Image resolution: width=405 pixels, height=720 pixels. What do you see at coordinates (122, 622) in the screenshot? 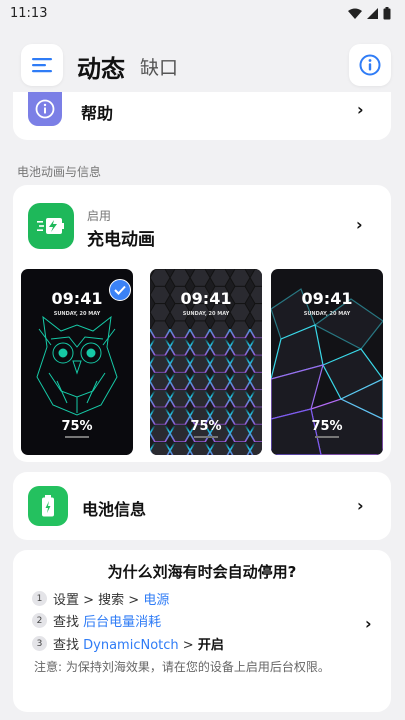
I see `step-highlight: 后台电量消耗` at bounding box center [122, 622].